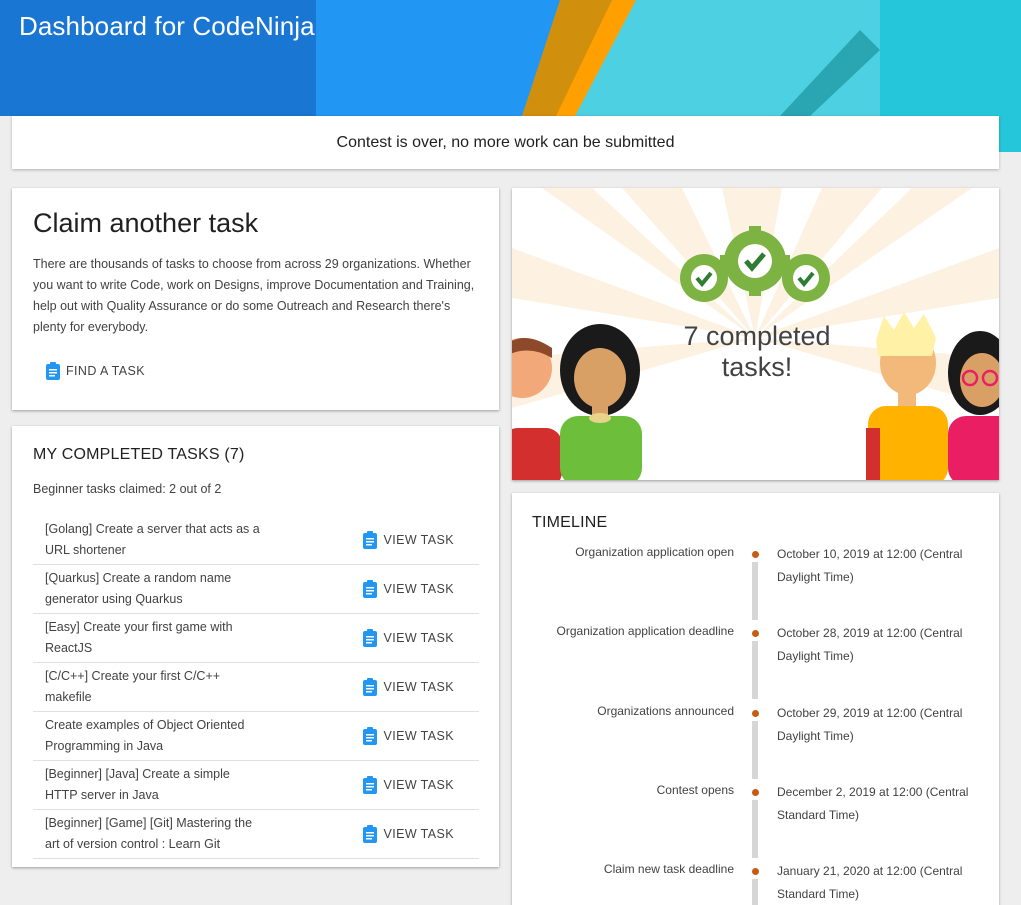 This screenshot has height=905, width=1021. What do you see at coordinates (105, 371) in the screenshot?
I see `find-task-label: FIND A TASK` at bounding box center [105, 371].